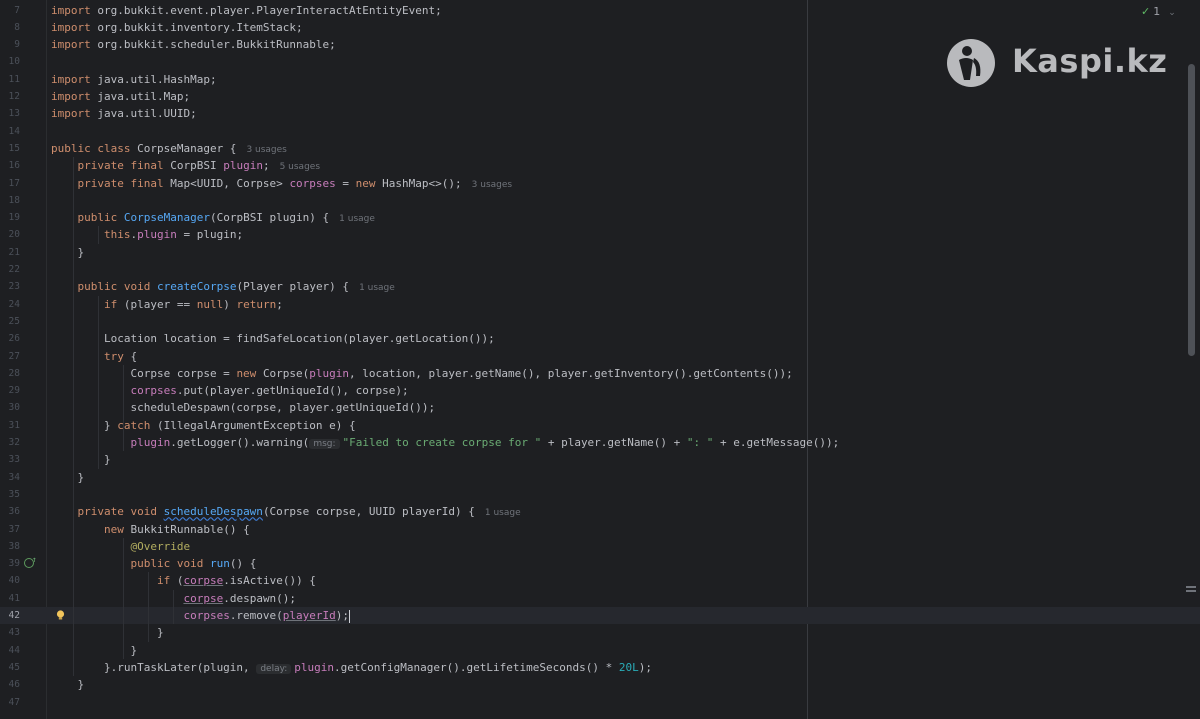 This screenshot has height=719, width=1200. I want to click on code-token: }, so click(68, 685).